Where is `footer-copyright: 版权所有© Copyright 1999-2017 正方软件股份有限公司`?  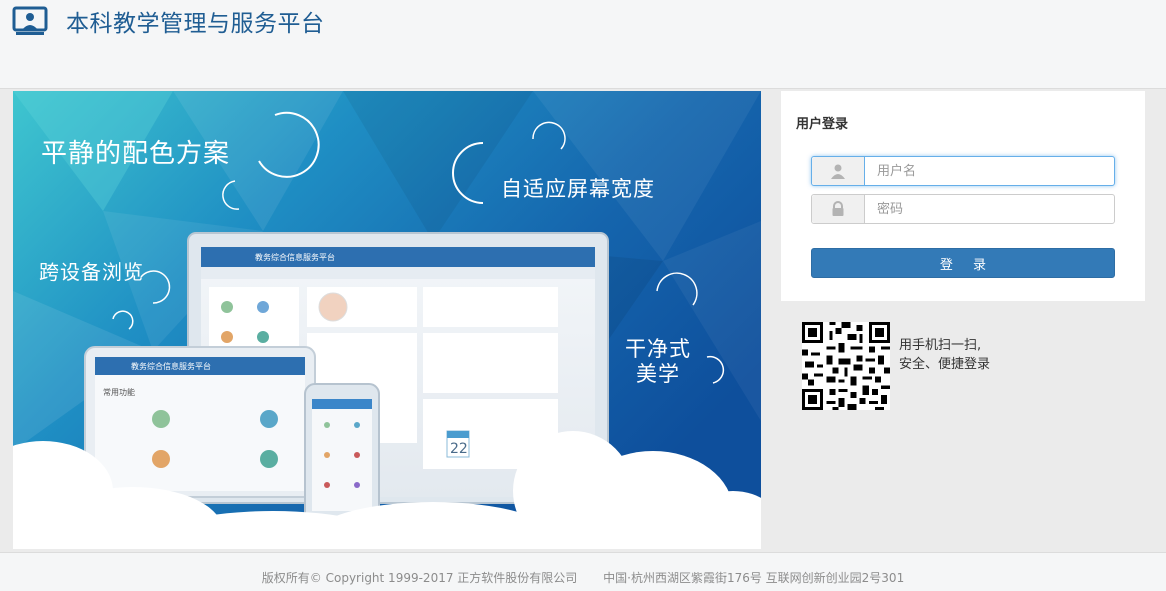 footer-copyright: 版权所有© Copyright 1999-2017 正方软件股份有限公司 is located at coordinates (419, 578).